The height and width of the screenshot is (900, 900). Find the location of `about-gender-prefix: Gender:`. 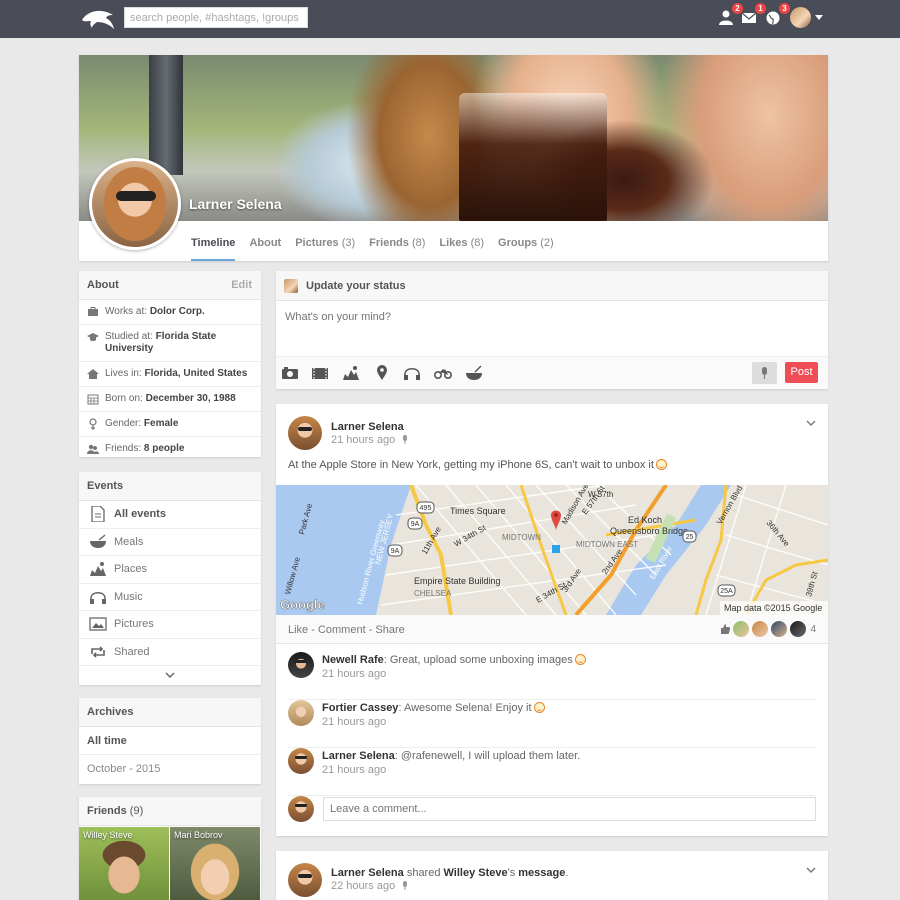

about-gender-prefix: Gender: is located at coordinates (124, 423).